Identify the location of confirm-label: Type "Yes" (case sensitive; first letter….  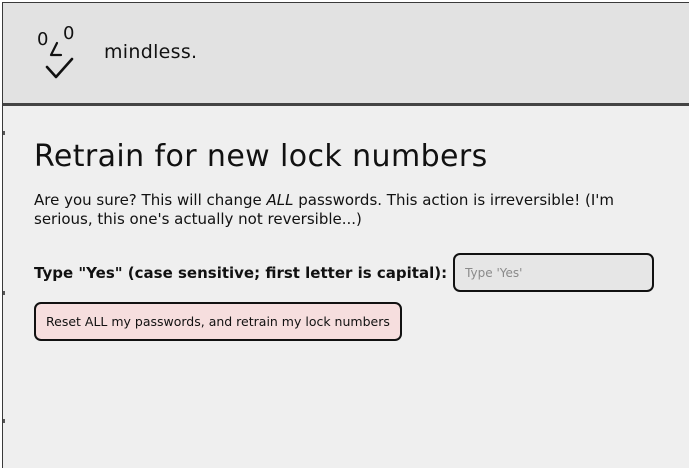
(241, 272).